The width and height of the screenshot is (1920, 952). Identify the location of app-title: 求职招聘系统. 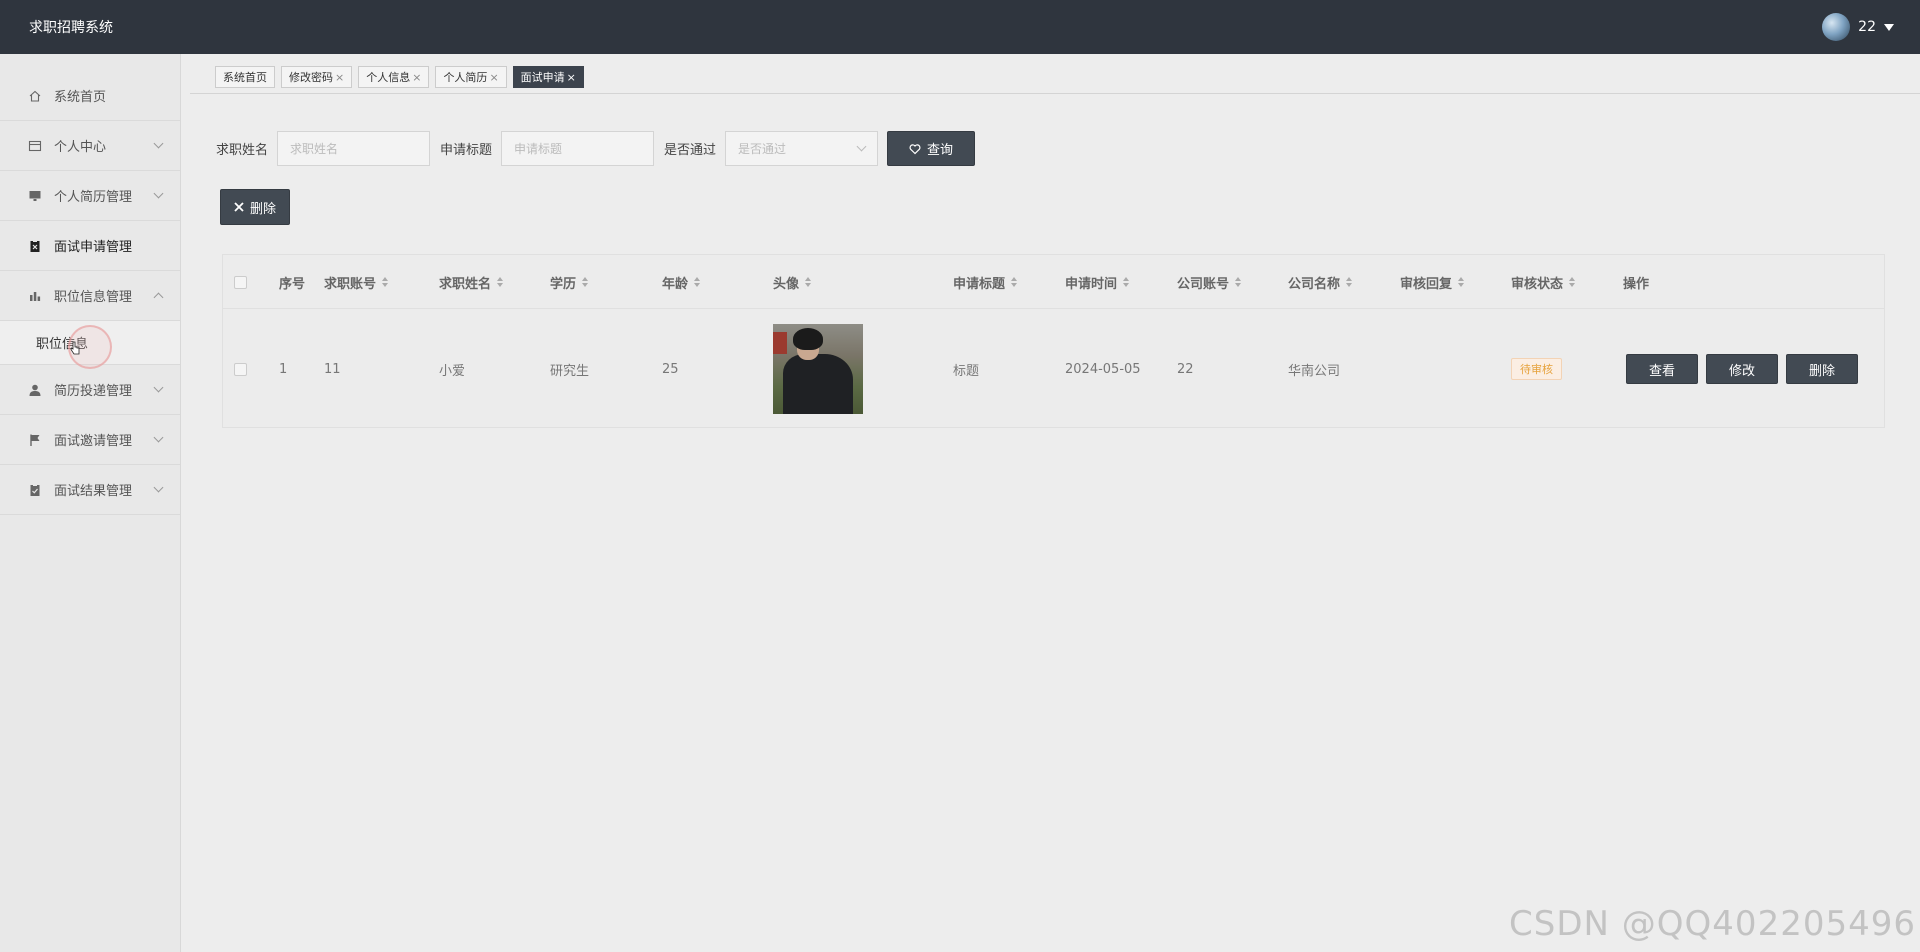
(71, 28).